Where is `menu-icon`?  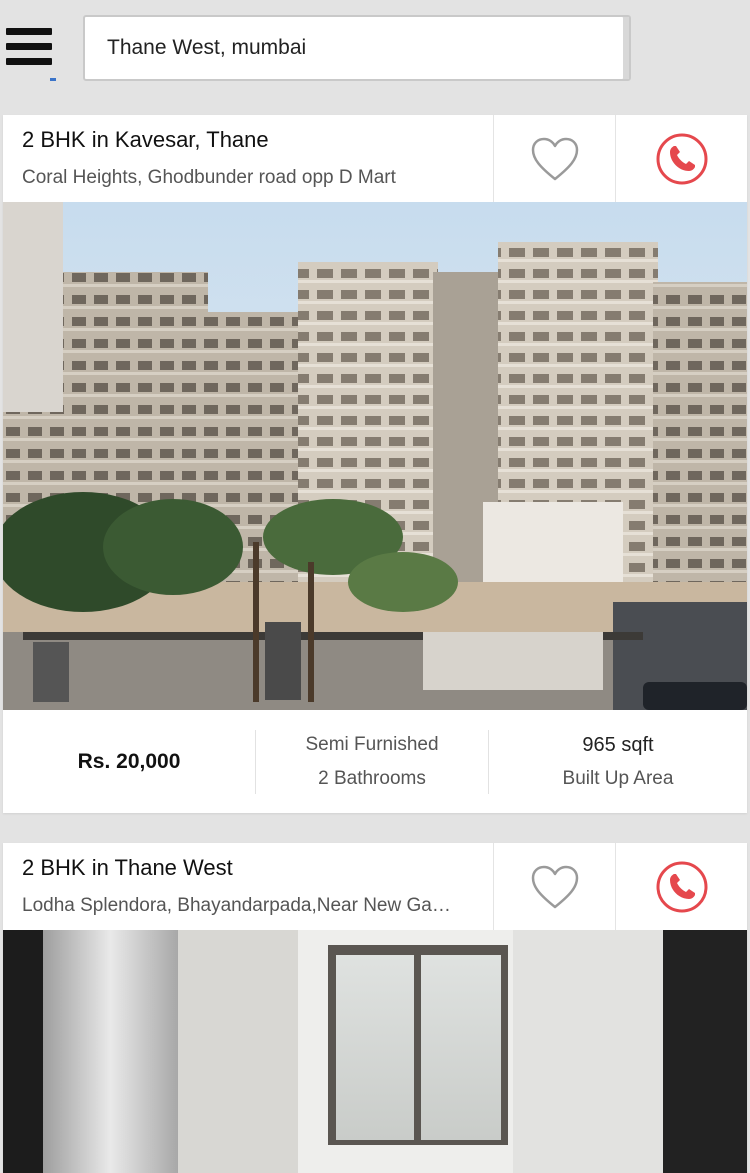
menu-icon is located at coordinates (31, 55).